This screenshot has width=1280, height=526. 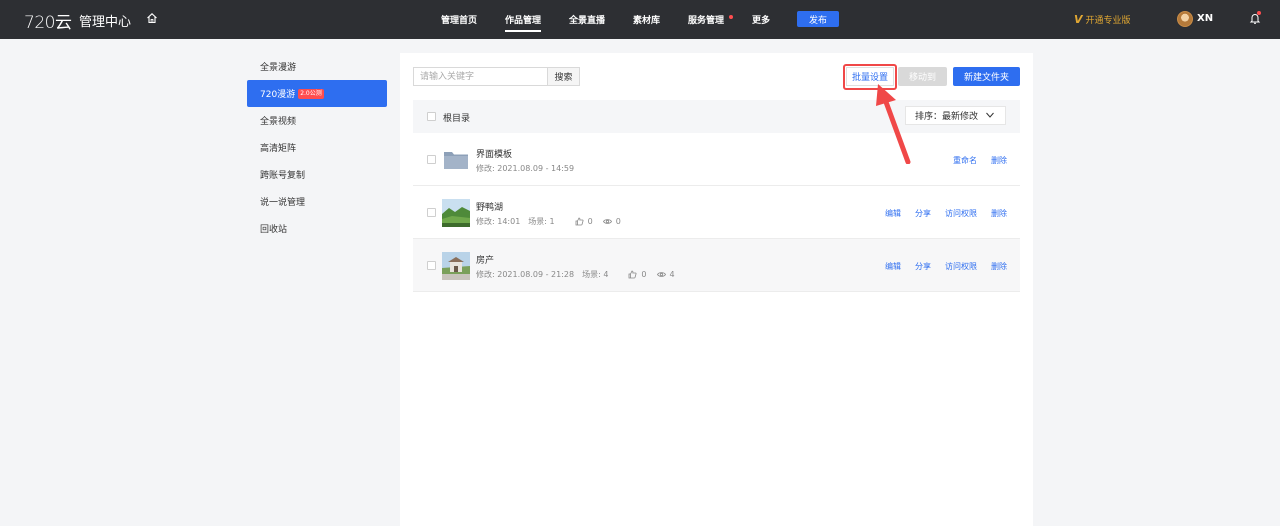 I want to click on folder-icon, so click(x=456, y=160).